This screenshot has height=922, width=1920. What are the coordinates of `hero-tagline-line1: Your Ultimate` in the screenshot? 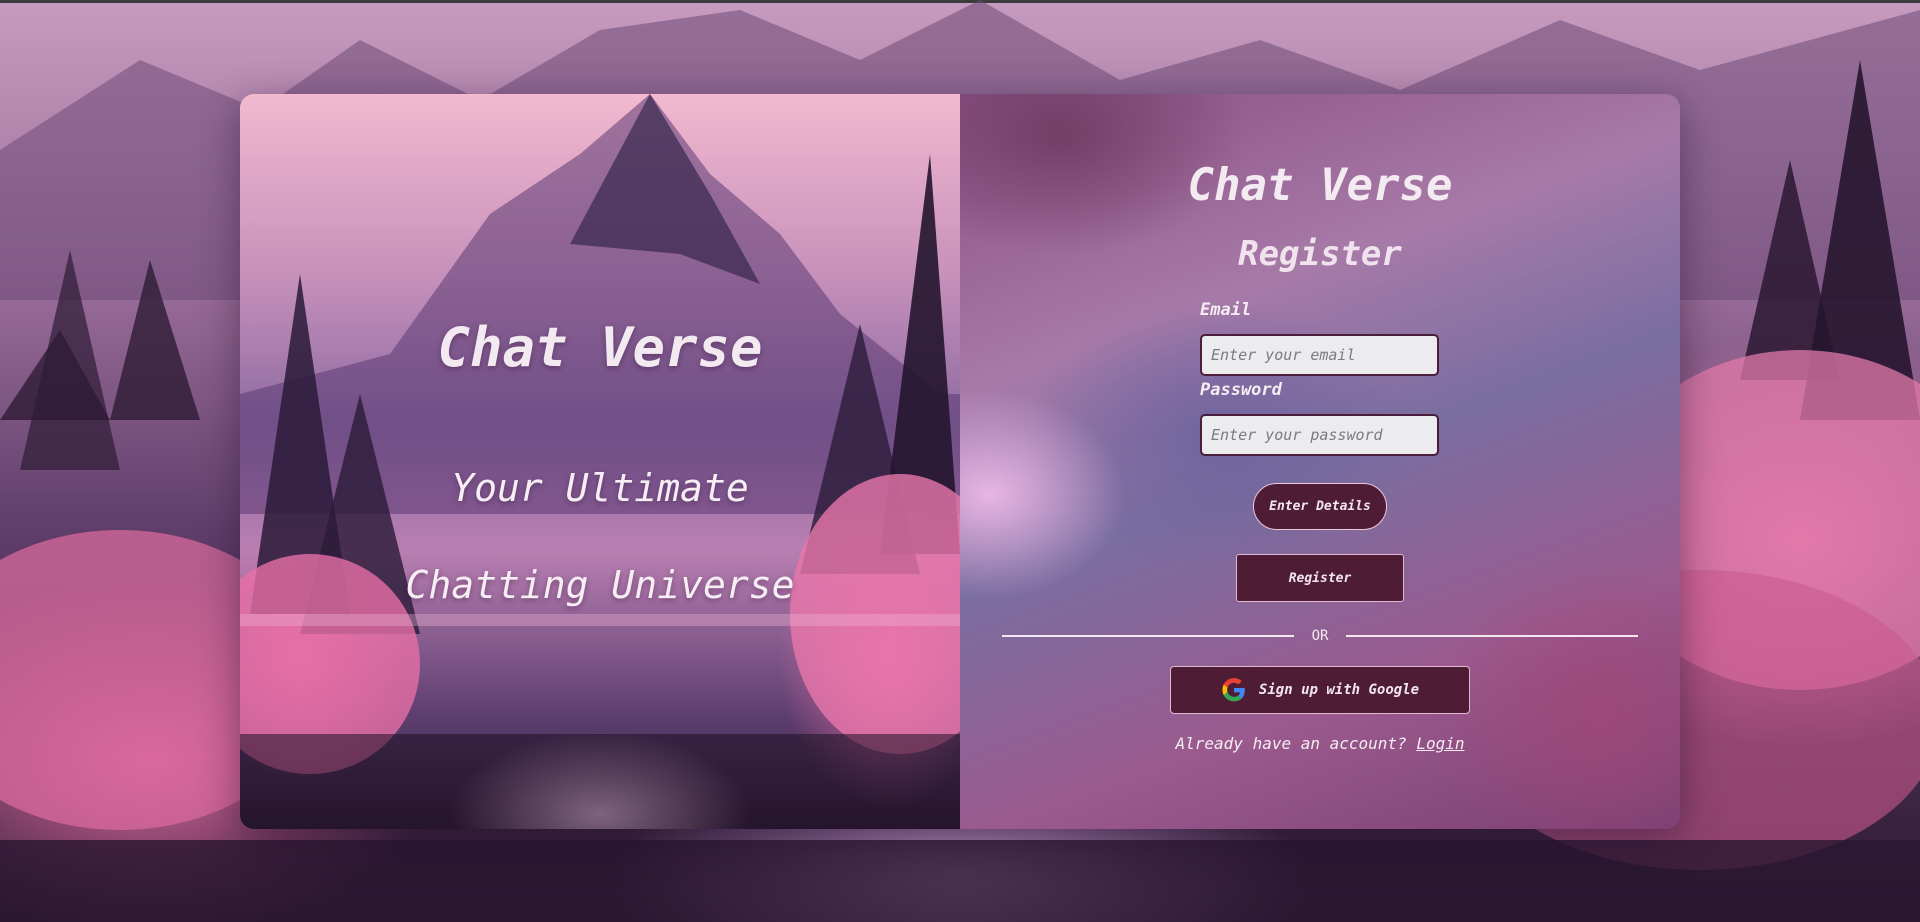 It's located at (600, 488).